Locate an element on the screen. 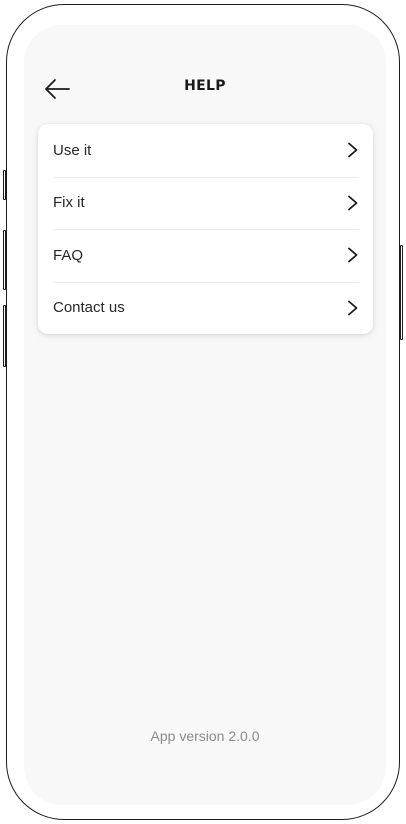 Image resolution: width=406 pixels, height=824 pixels. menu-item-contact-us: Contact us is located at coordinates (205, 308).